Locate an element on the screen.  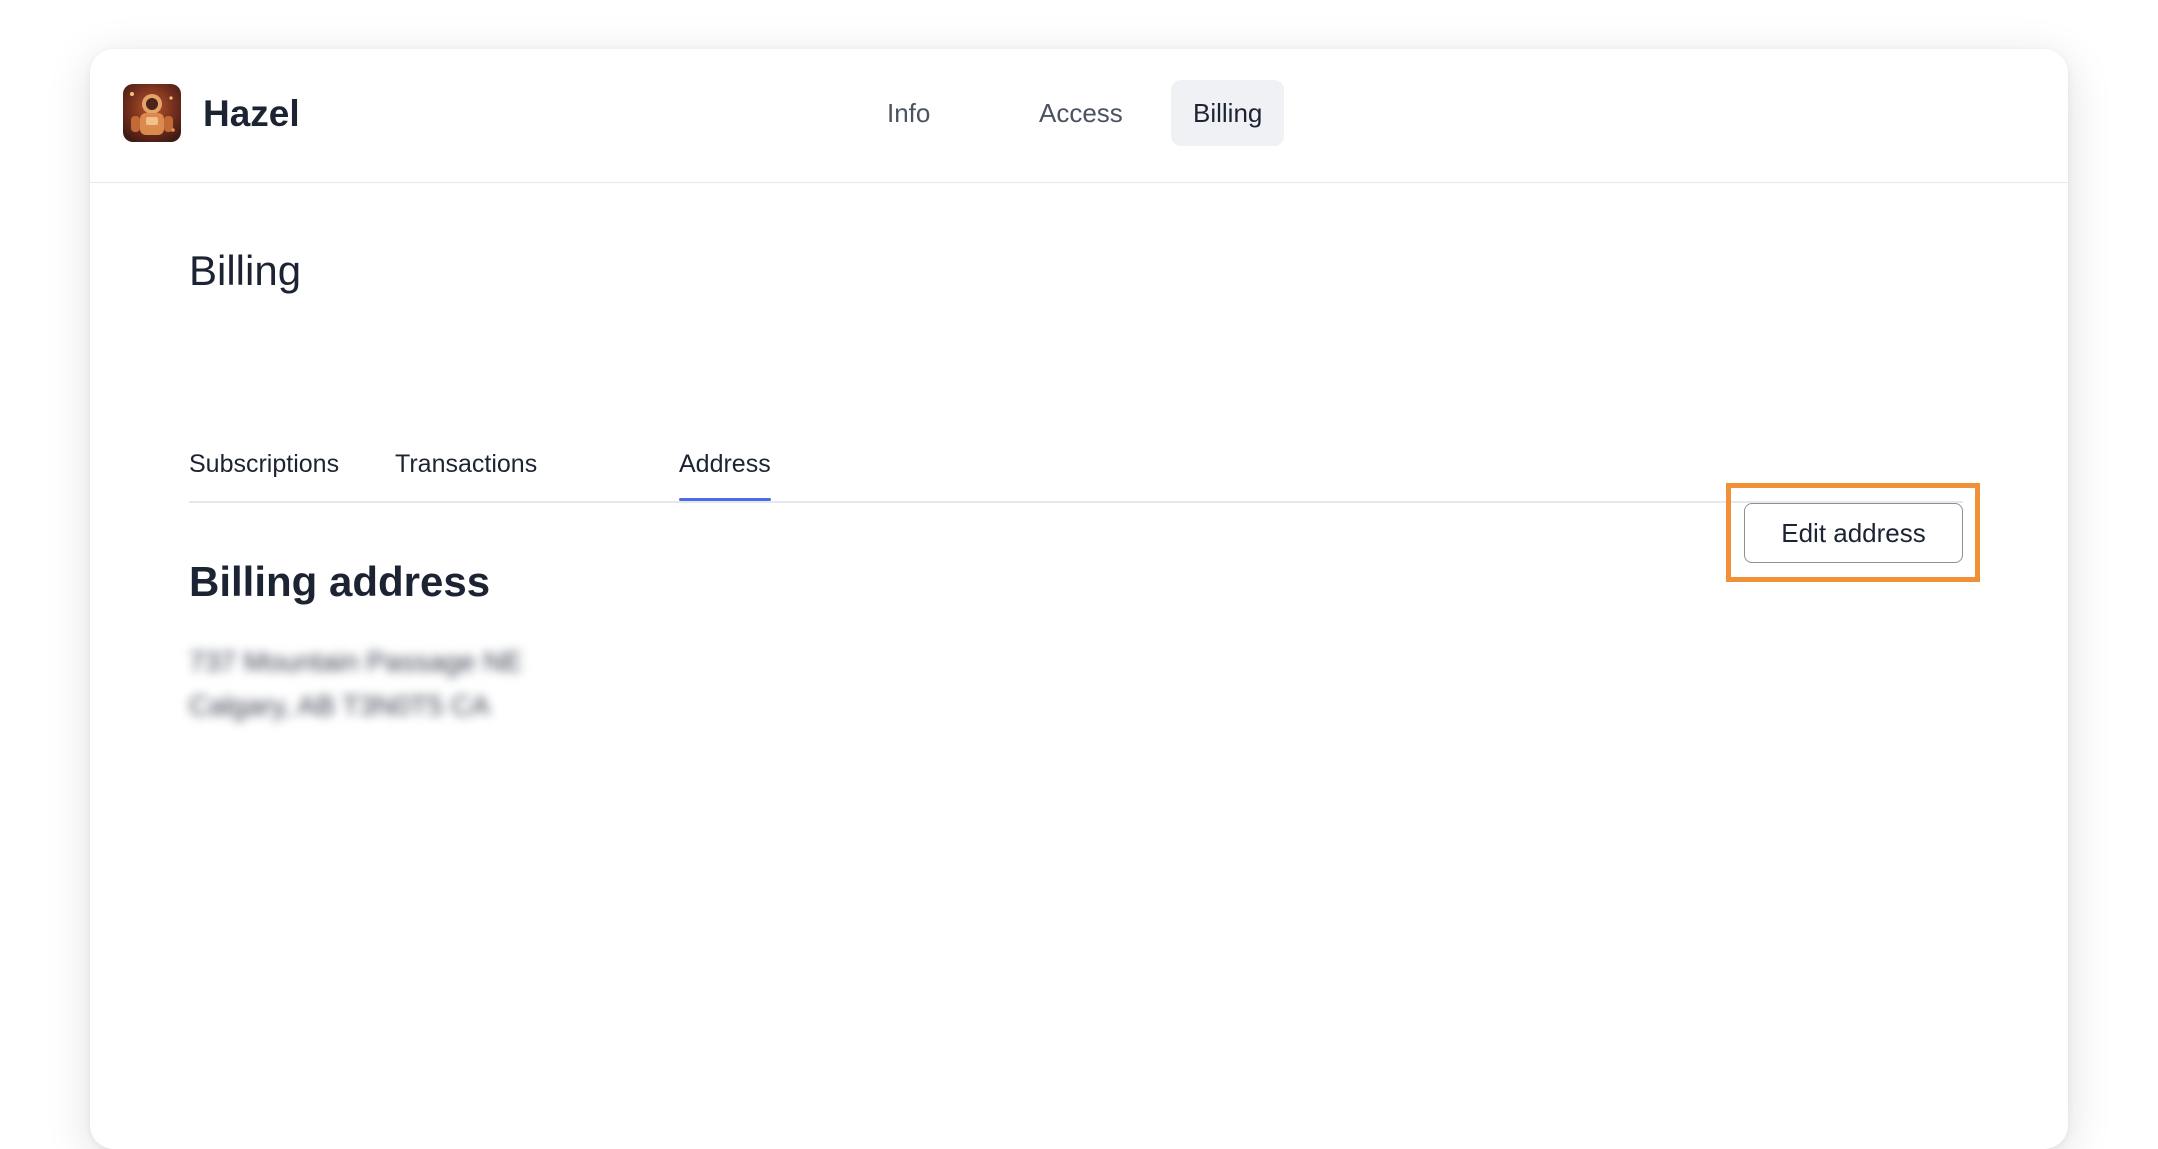
tab-address: Address is located at coordinates (725, 475).